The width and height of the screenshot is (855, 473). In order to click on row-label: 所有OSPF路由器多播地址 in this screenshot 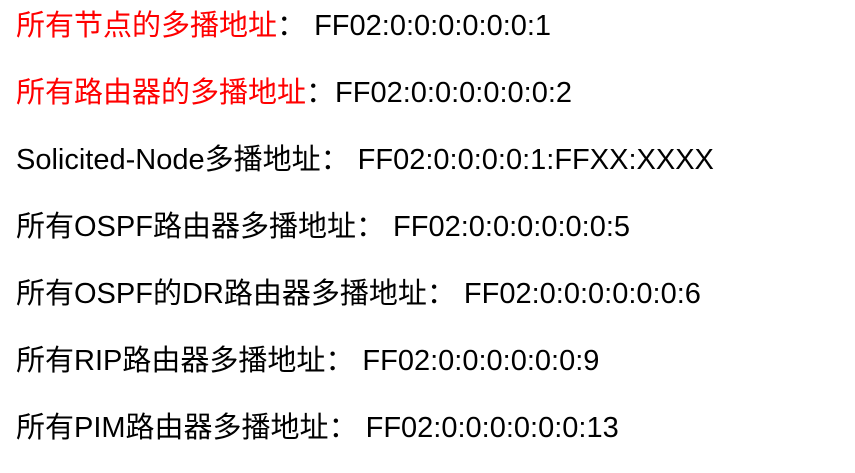, I will do `click(186, 227)`.